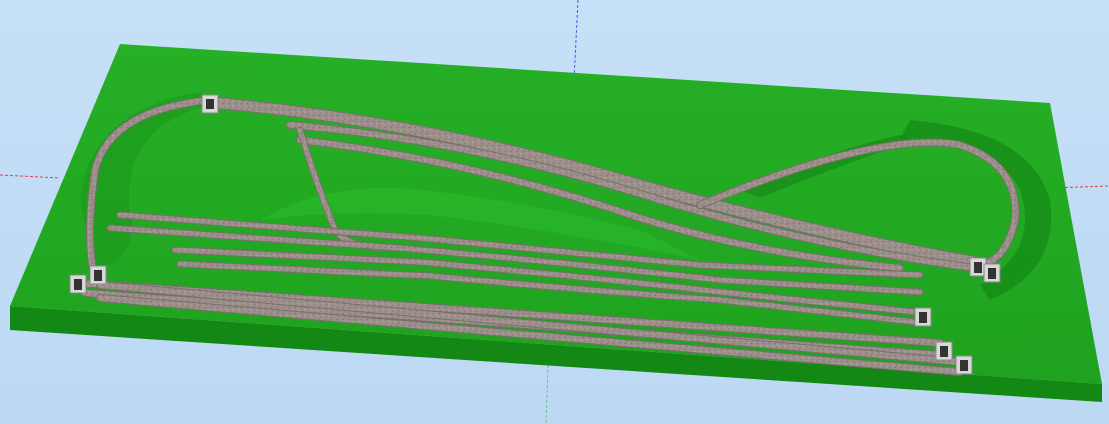 This screenshot has width=1109, height=424. What do you see at coordinates (30, 176) in the screenshot?
I see `axis-x-line-left` at bounding box center [30, 176].